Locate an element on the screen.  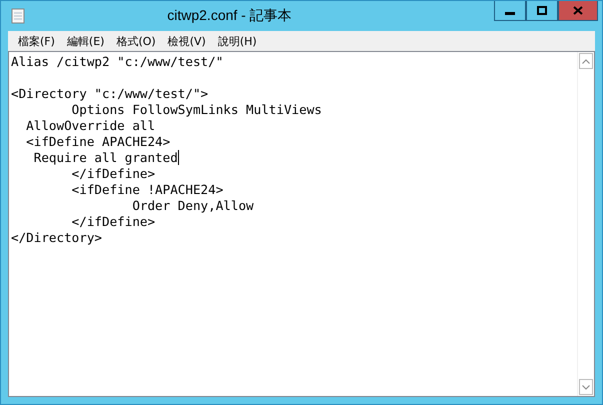
menu-item: 格式(O) is located at coordinates (136, 41).